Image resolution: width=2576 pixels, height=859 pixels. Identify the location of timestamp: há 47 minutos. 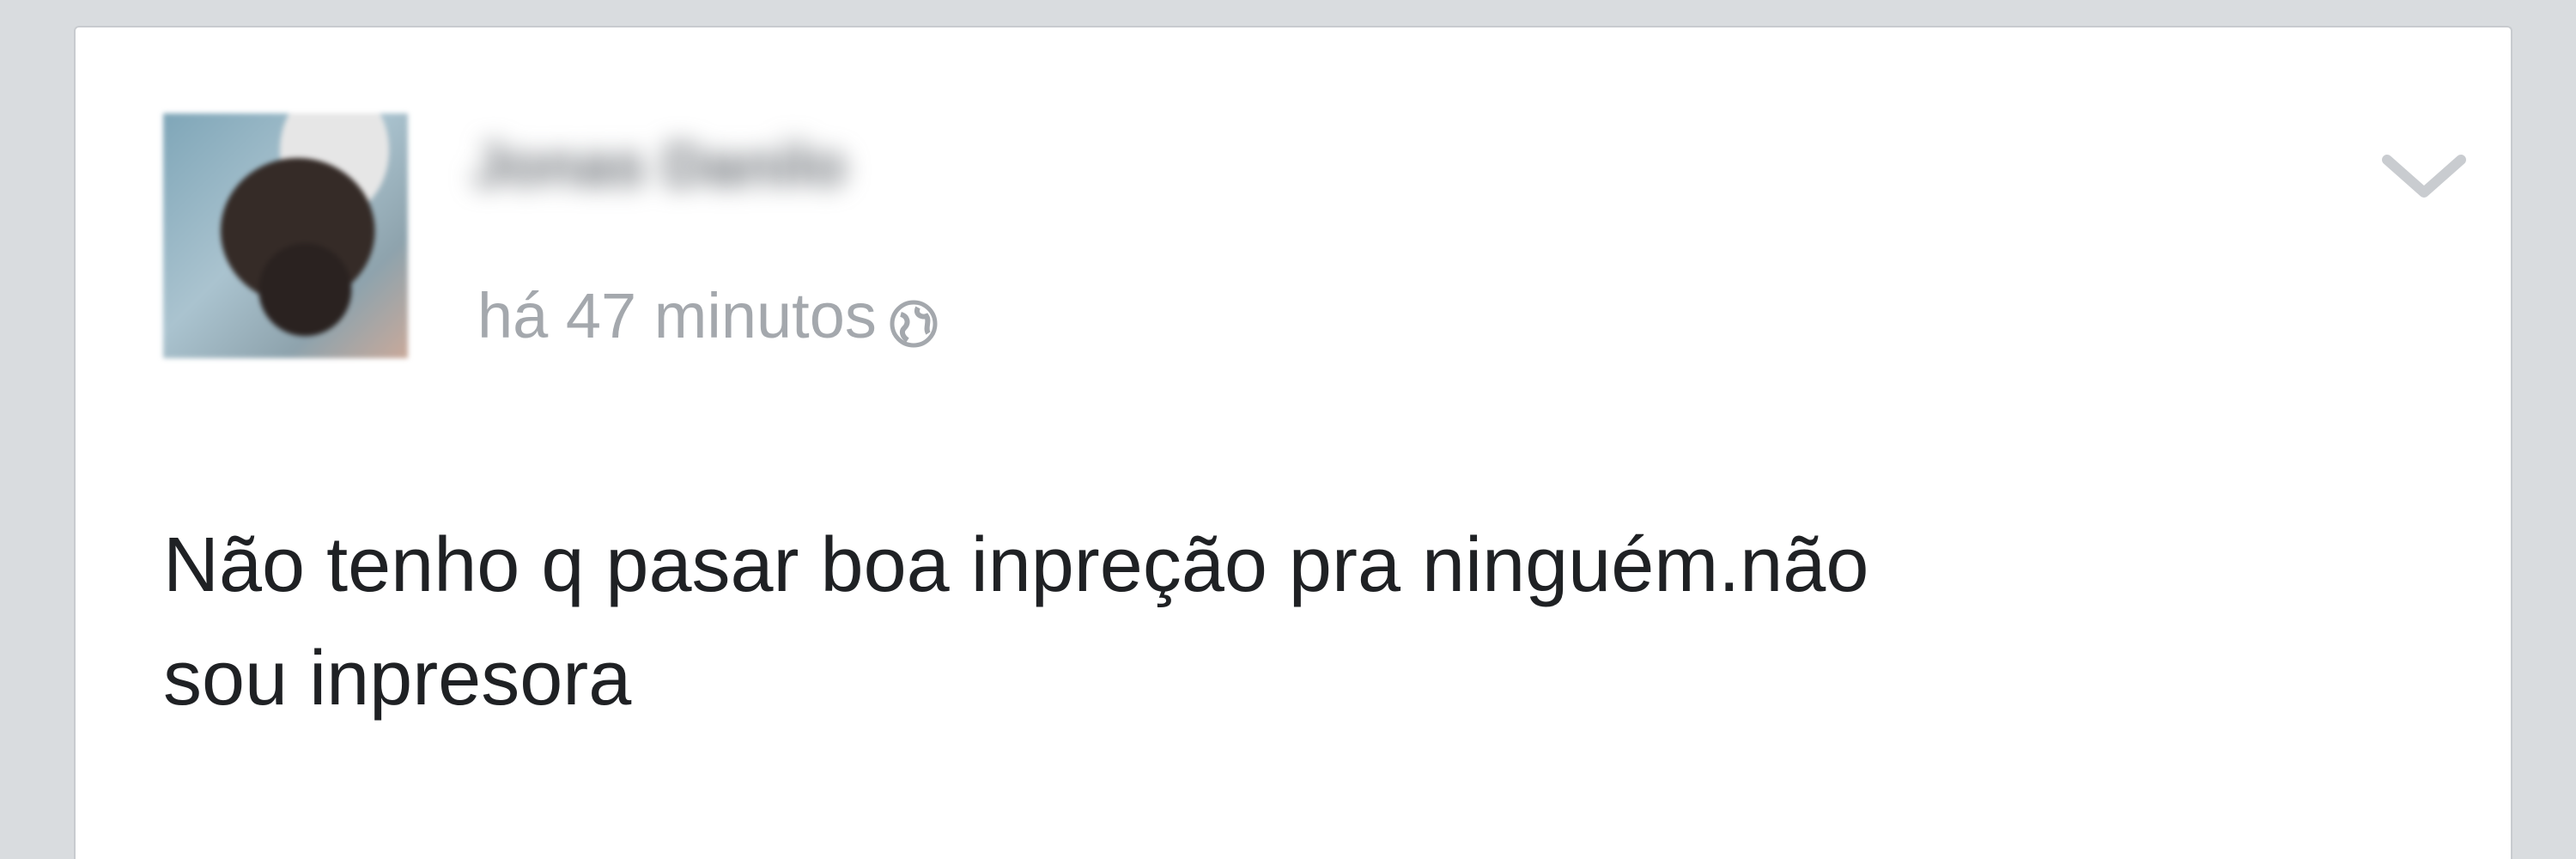
(677, 315).